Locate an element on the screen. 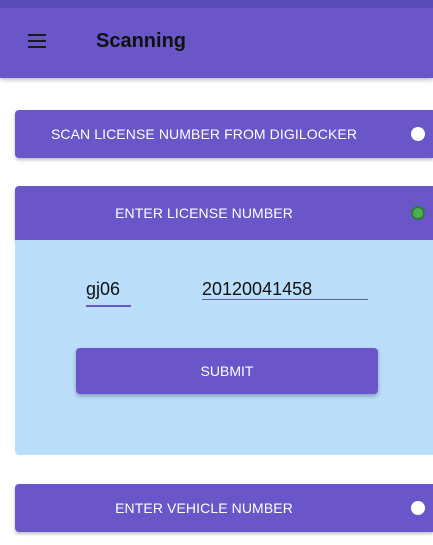 Image resolution: width=433 pixels, height=545 pixels. option-enter-license: ENTER LICENSE NUMBER is located at coordinates (224, 213).